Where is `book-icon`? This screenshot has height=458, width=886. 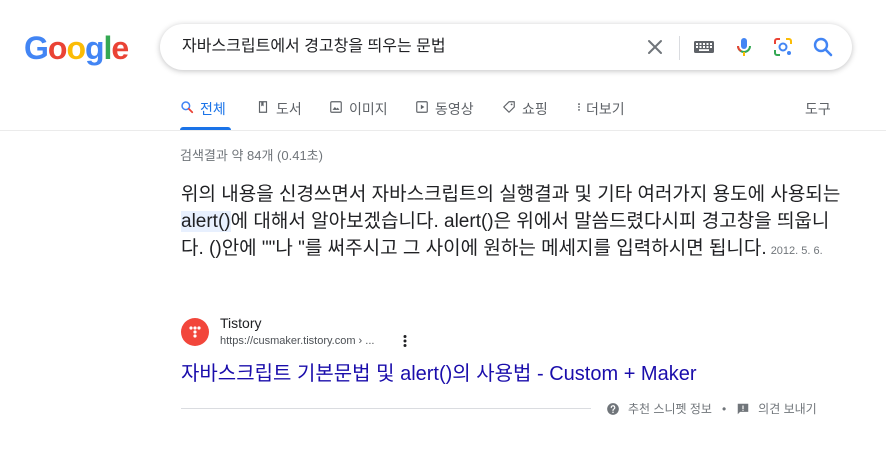
book-icon is located at coordinates (263, 107).